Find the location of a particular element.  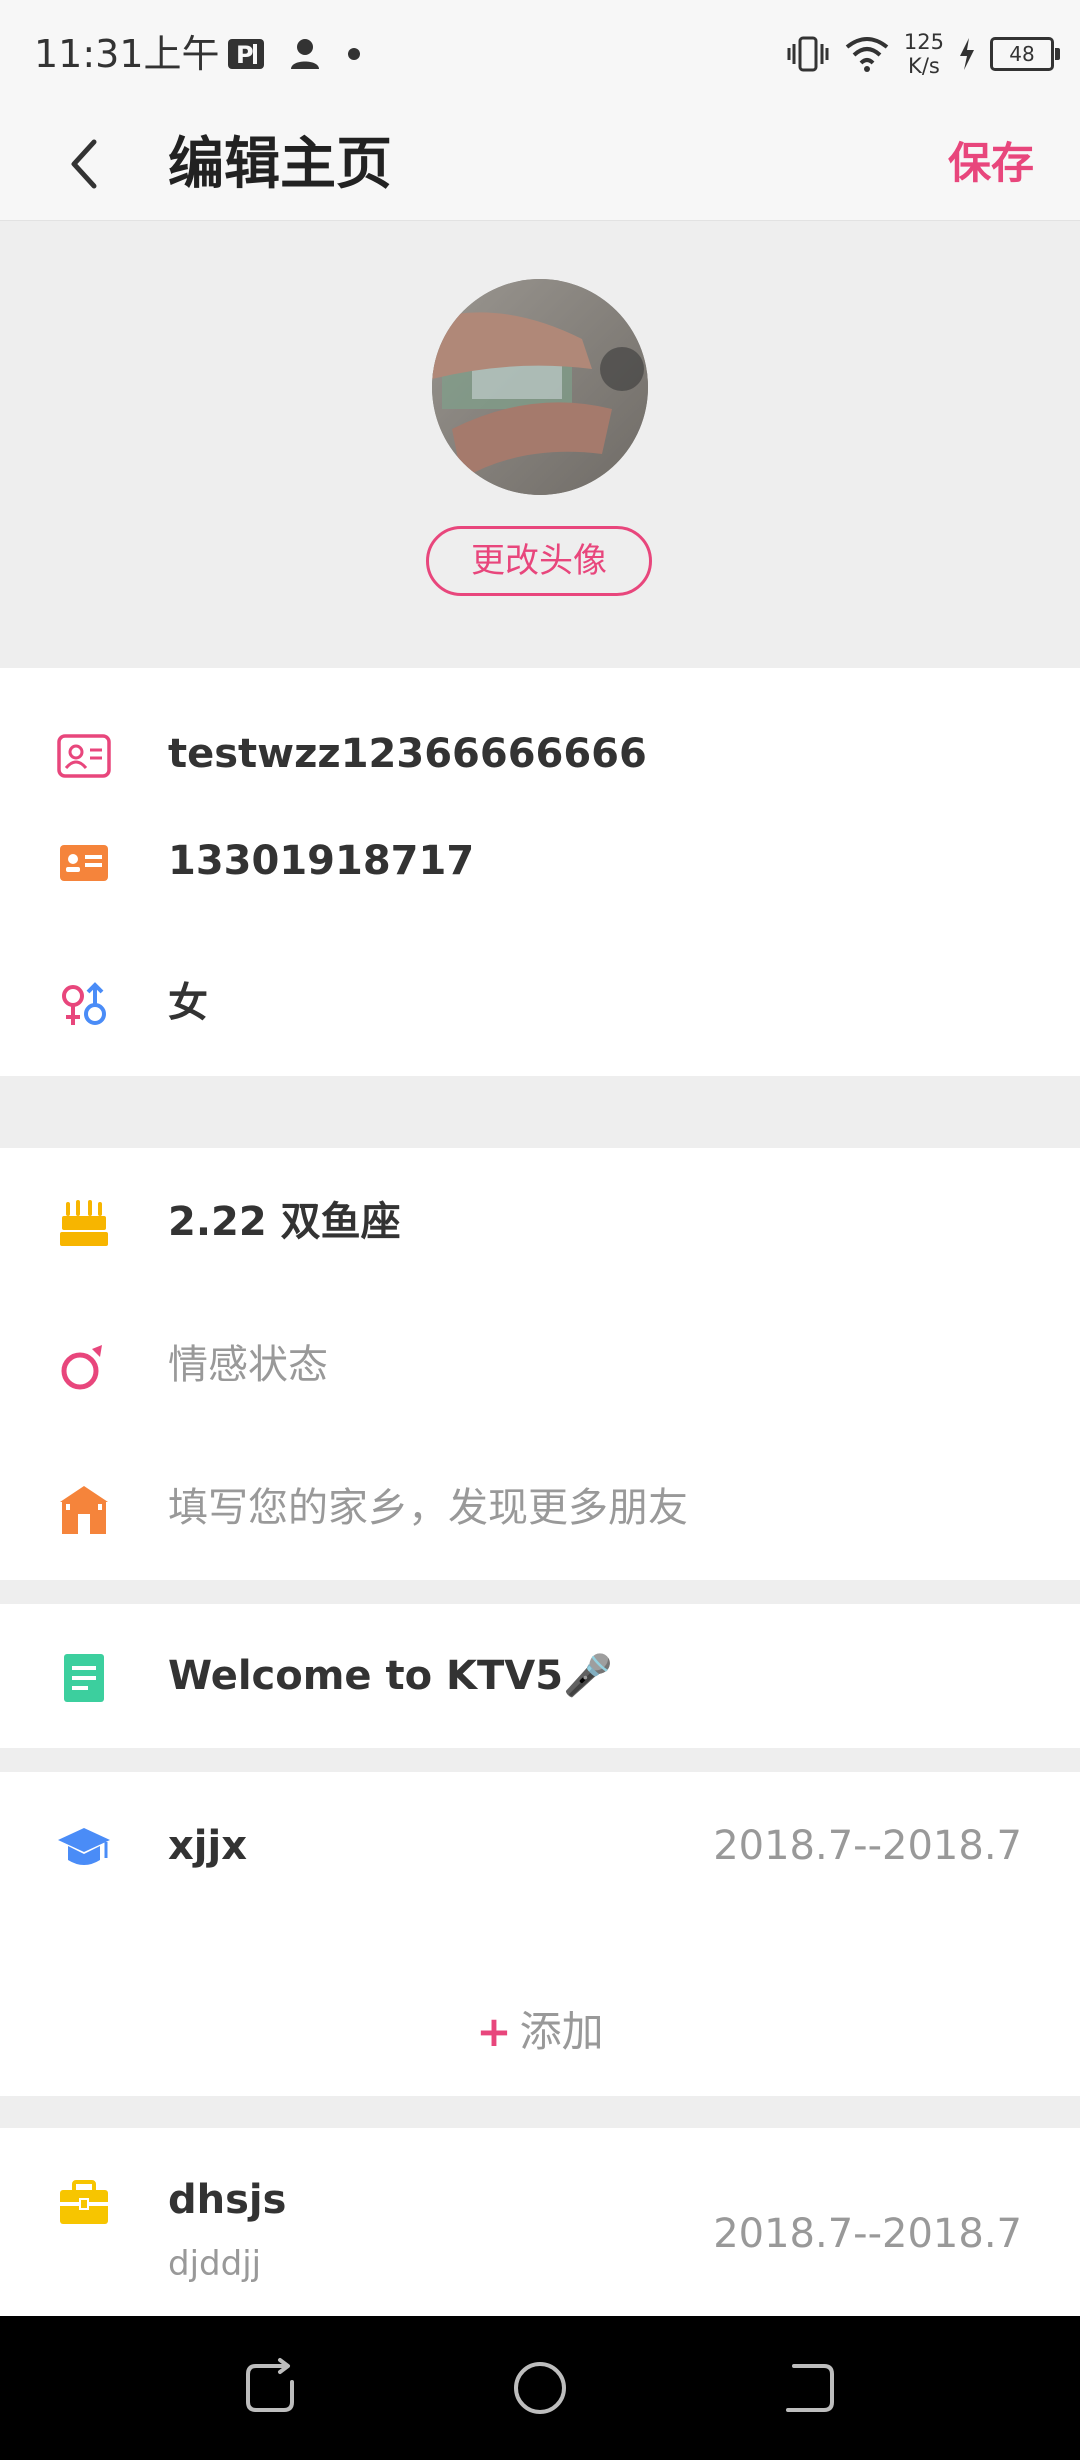

person-icon is located at coordinates (305, 54).